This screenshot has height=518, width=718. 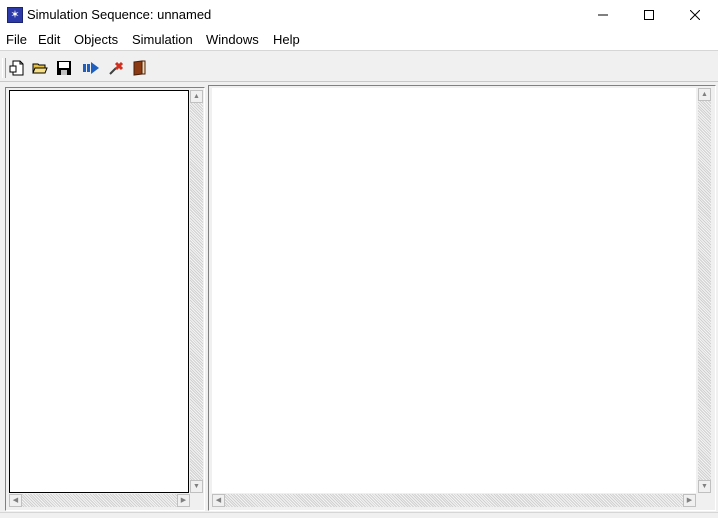 I want to click on left-vertical-scrollbar: ▲ ▼, so click(x=196, y=291).